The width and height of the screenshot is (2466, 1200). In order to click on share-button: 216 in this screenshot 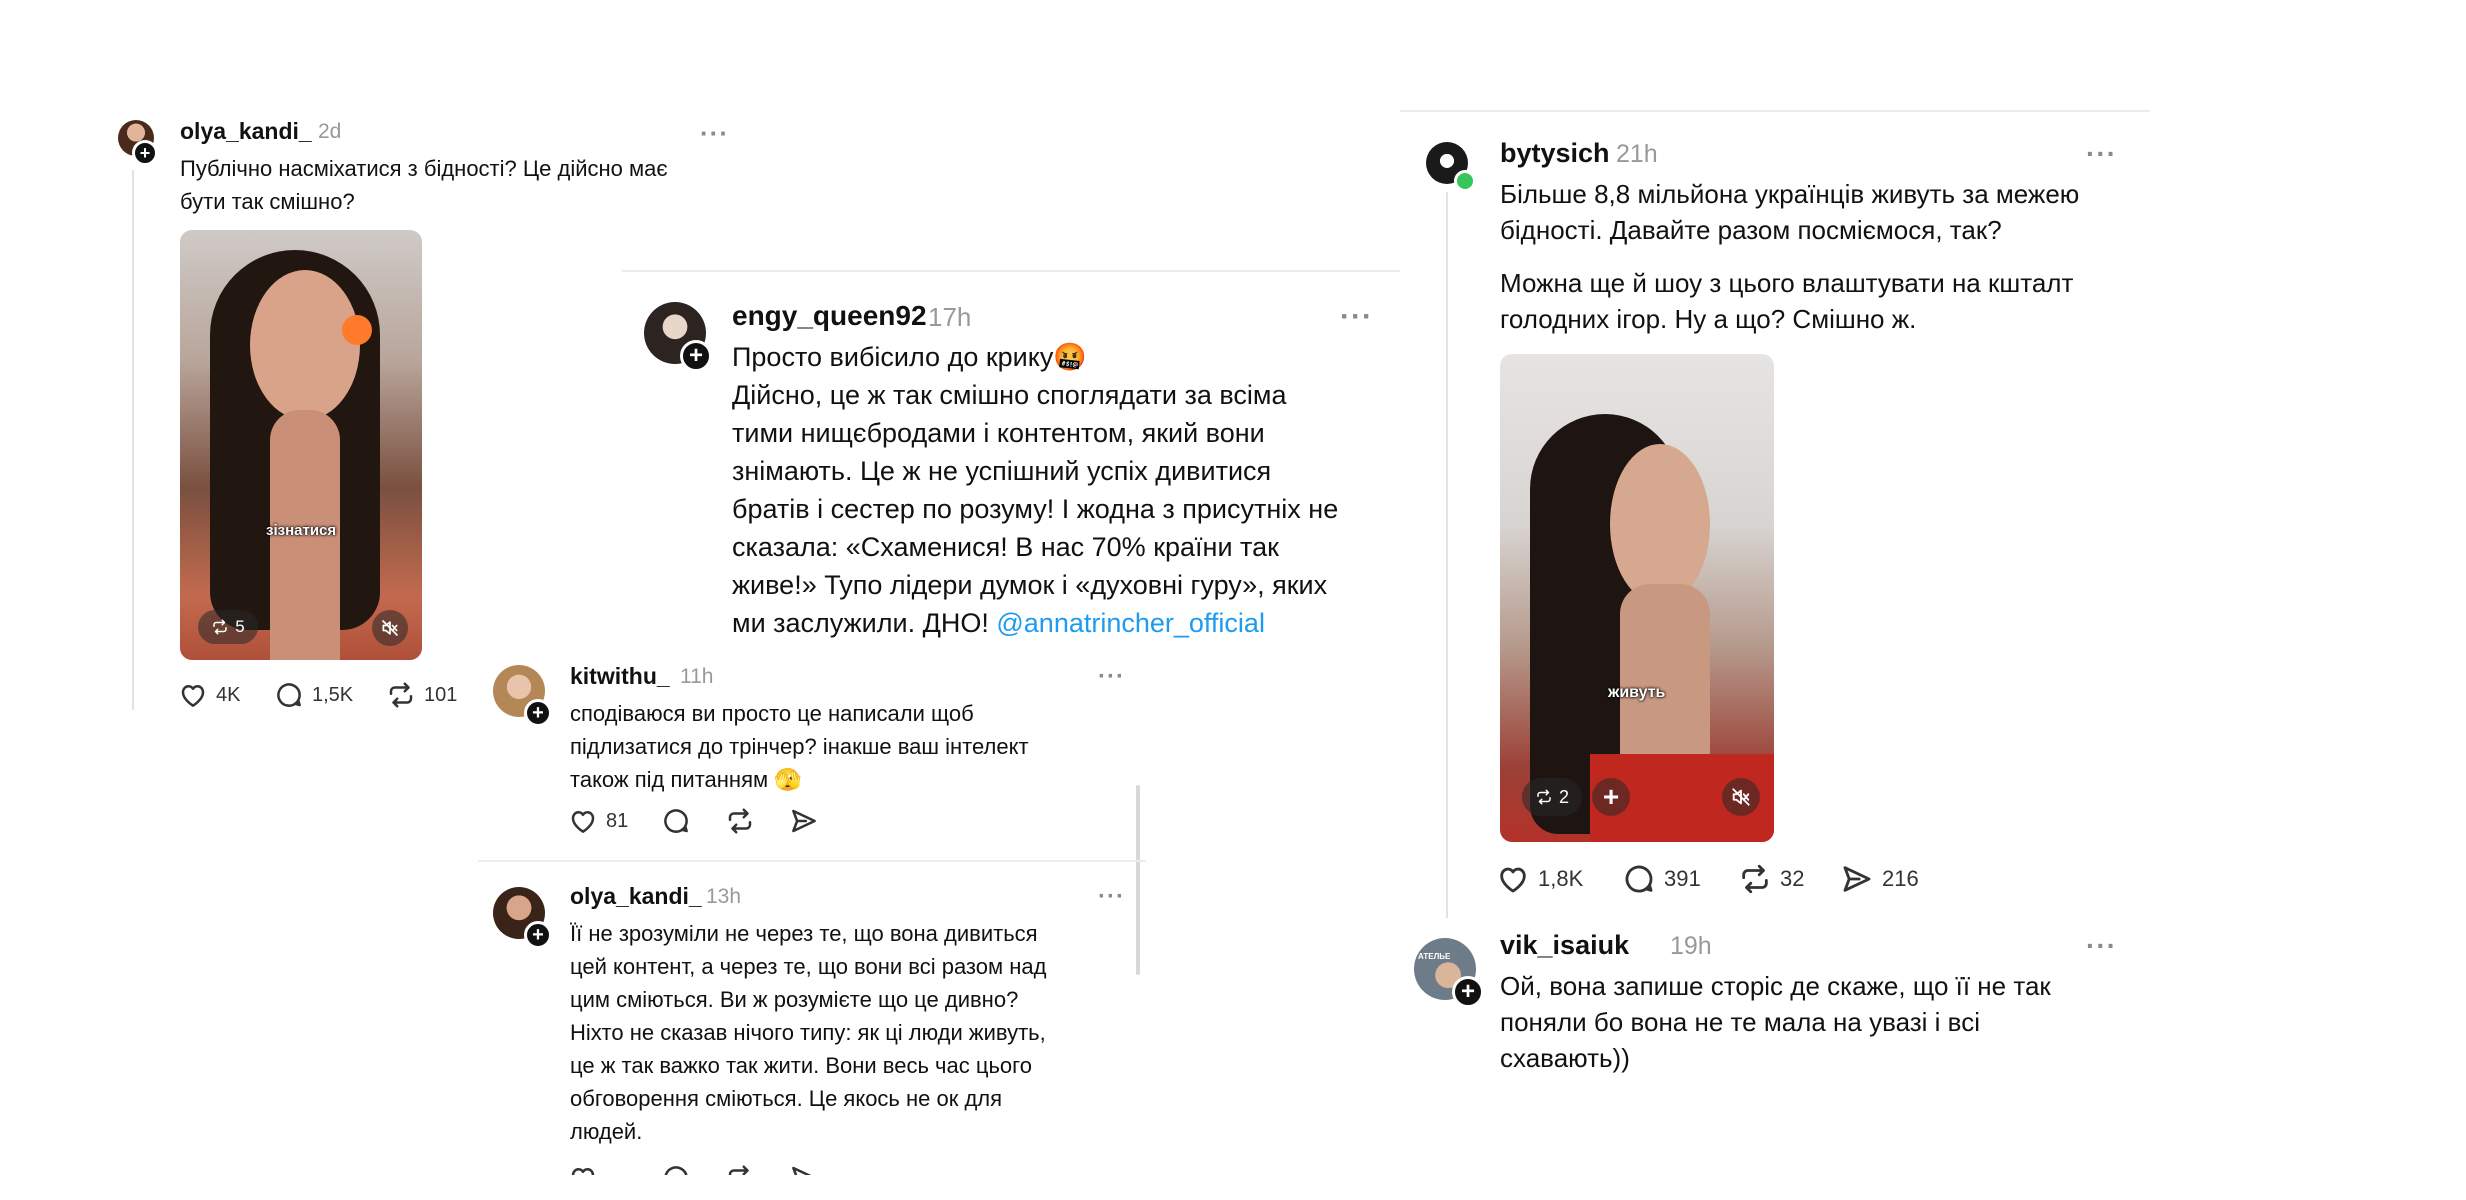, I will do `click(1879, 879)`.